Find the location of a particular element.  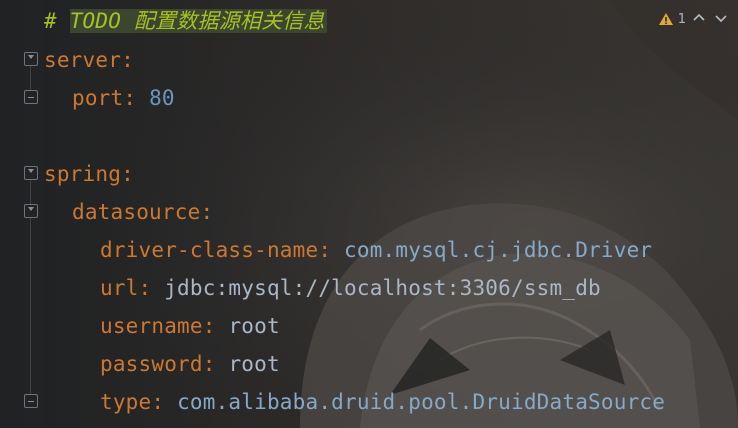

warning-triangle-icon is located at coordinates (665, 19).